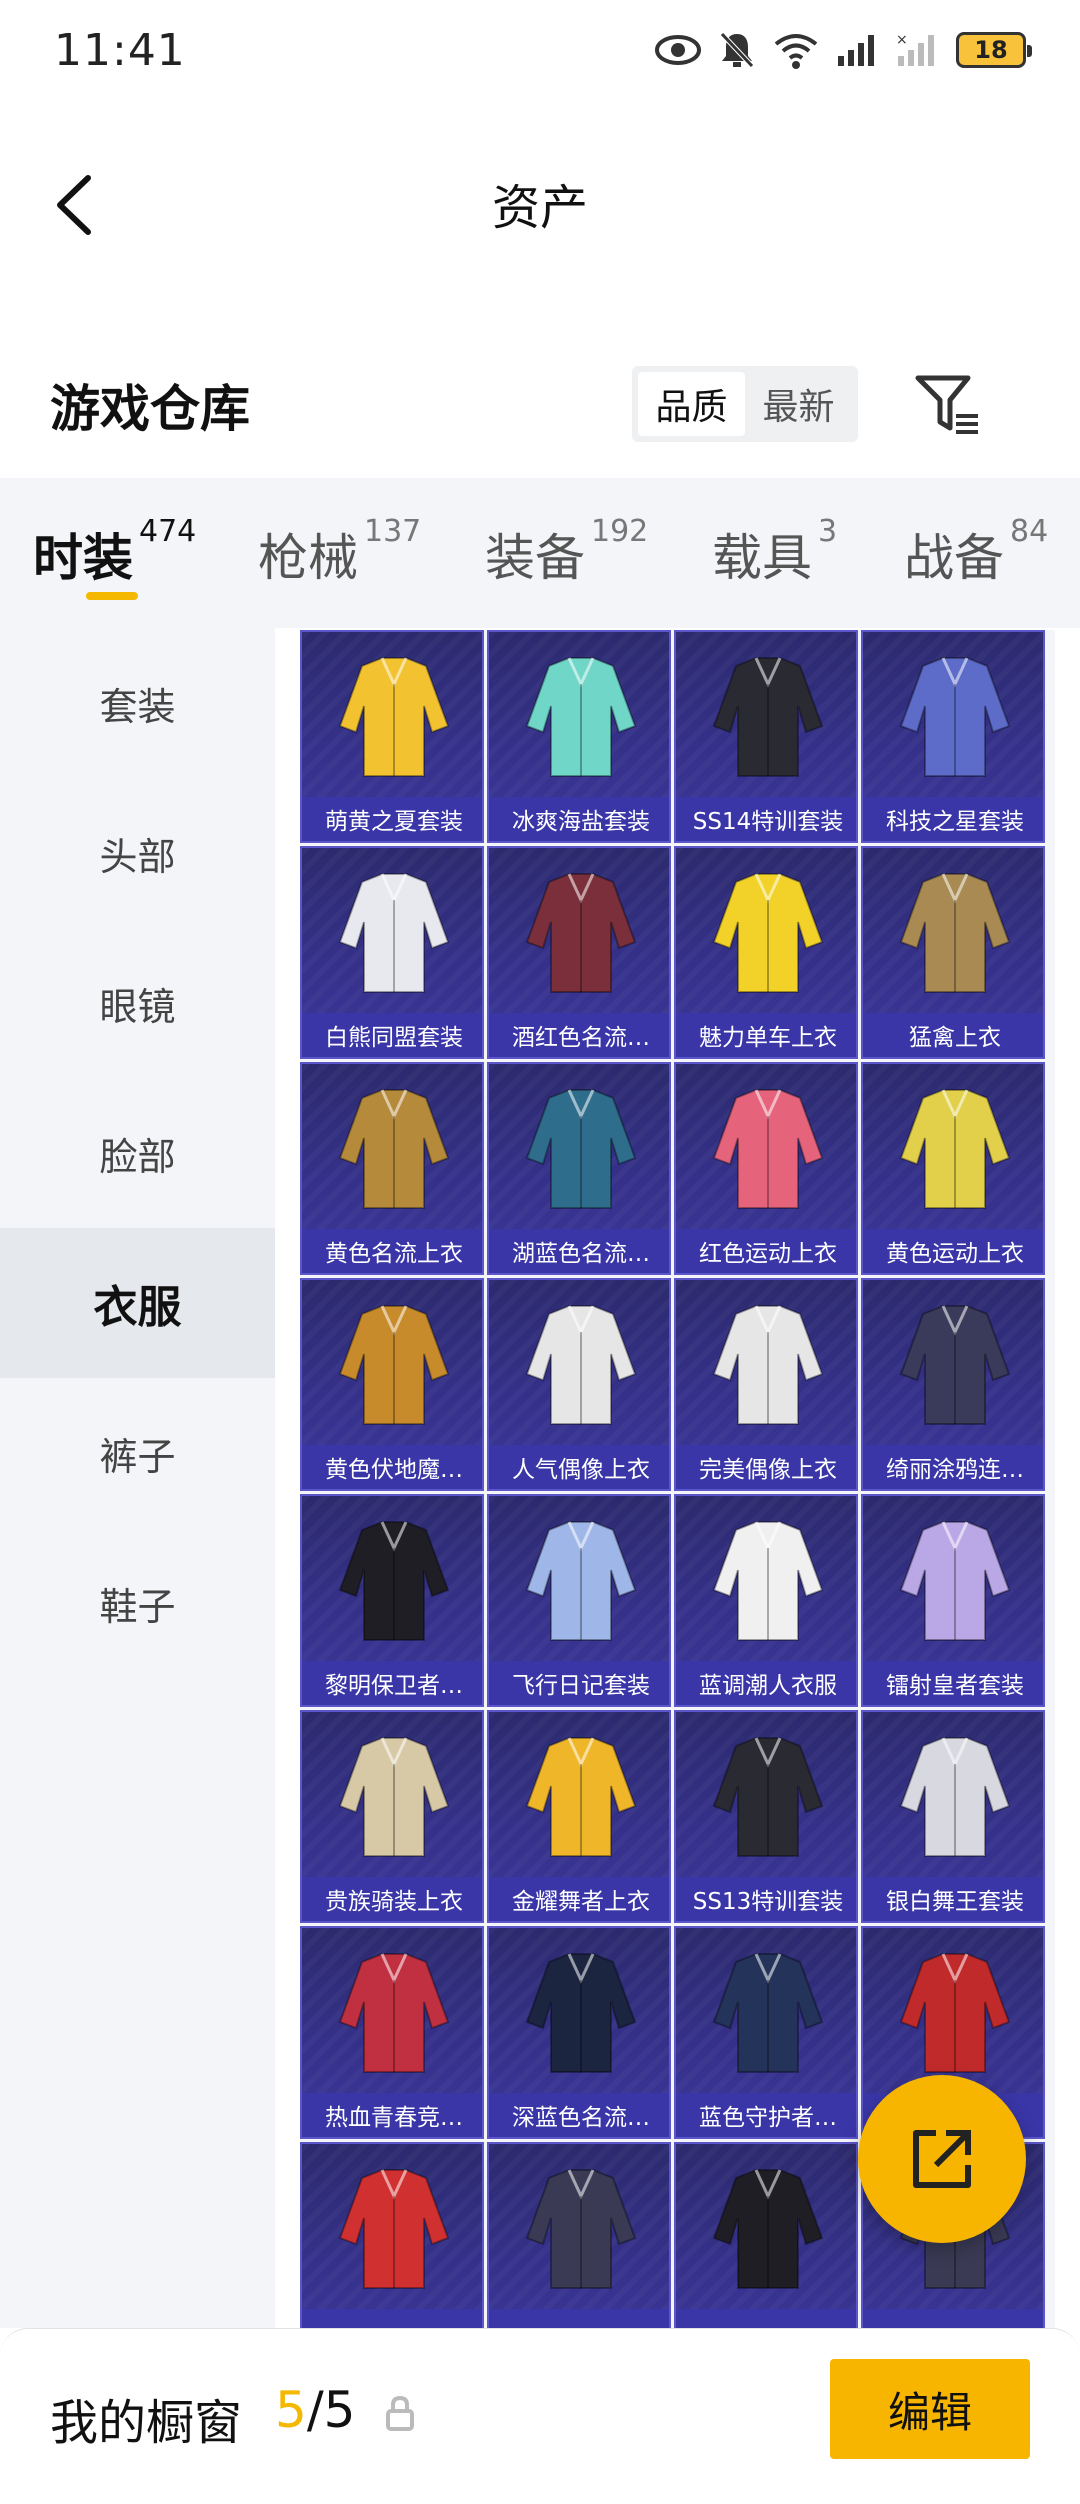  Describe the element at coordinates (766, 1816) in the screenshot. I see `item-tile: SS13特训套装` at that location.